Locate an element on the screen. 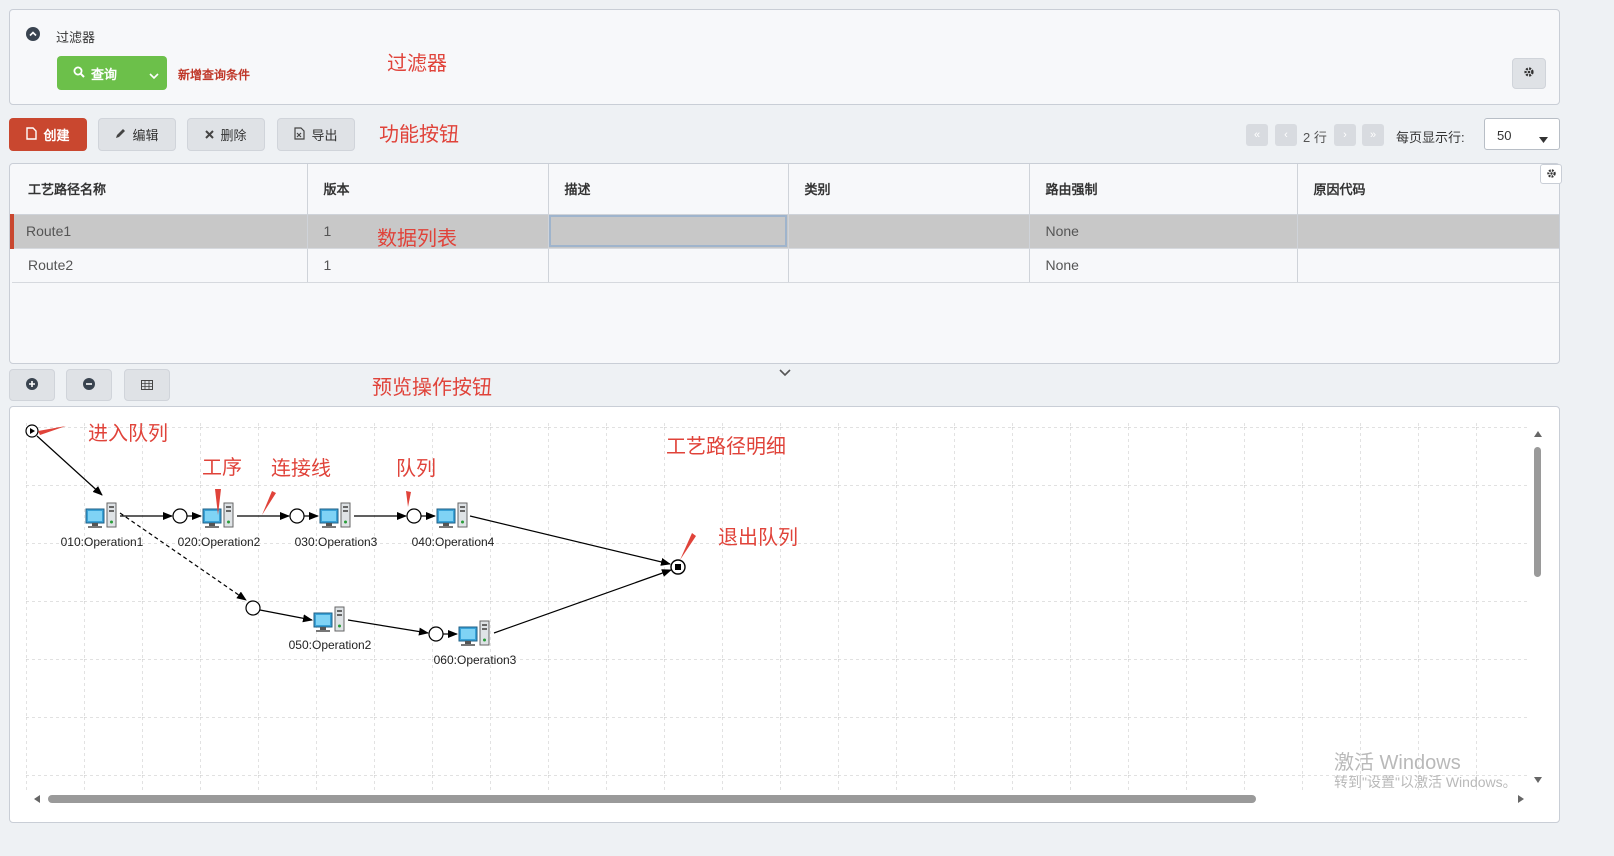 This screenshot has width=1614, height=856. annotation-buttons: 功能按钮 is located at coordinates (419, 134).